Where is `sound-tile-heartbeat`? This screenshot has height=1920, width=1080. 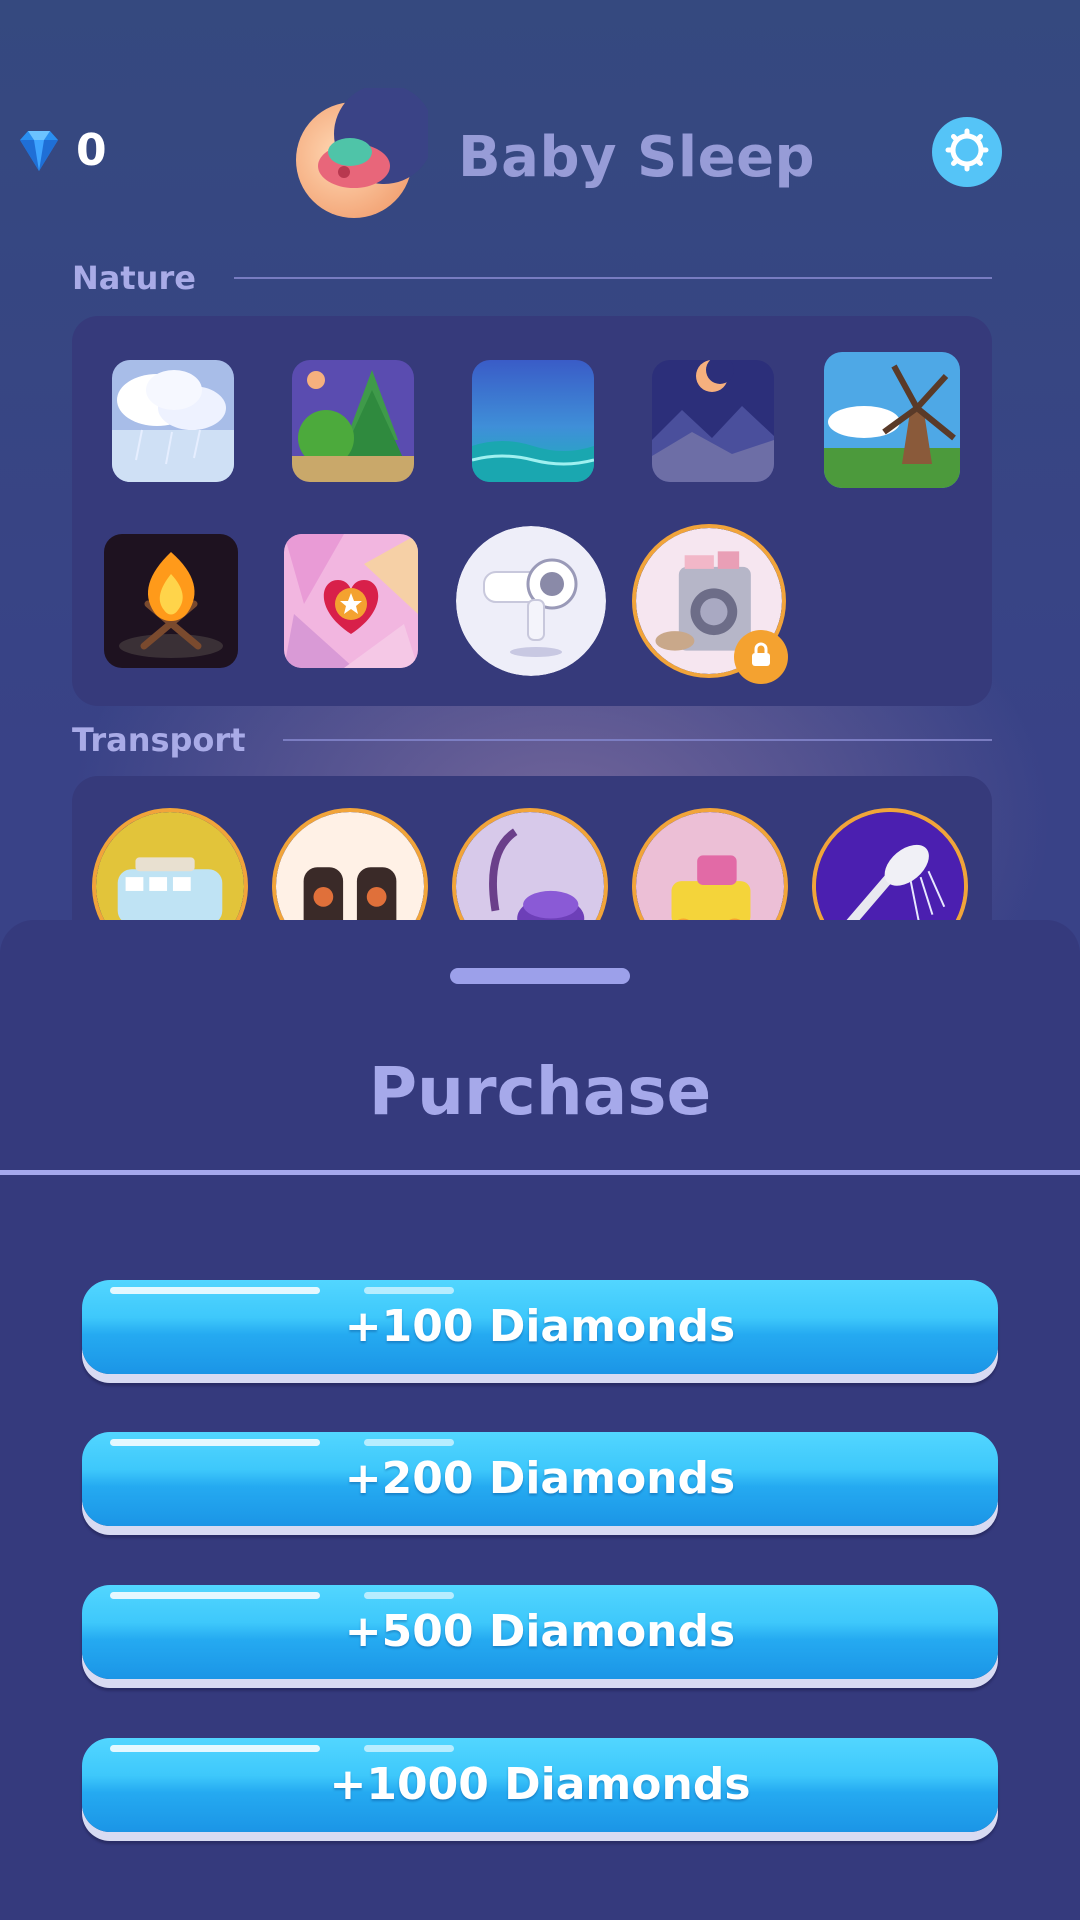 sound-tile-heartbeat is located at coordinates (351, 601).